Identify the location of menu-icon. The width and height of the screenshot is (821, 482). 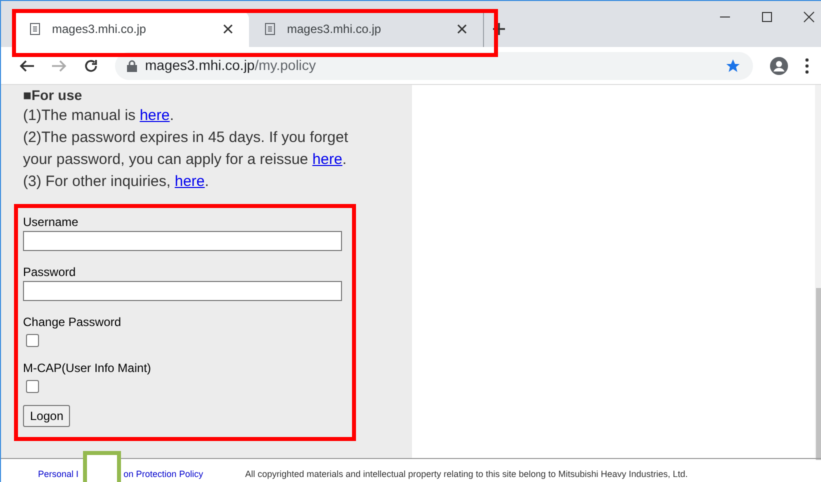
(807, 66).